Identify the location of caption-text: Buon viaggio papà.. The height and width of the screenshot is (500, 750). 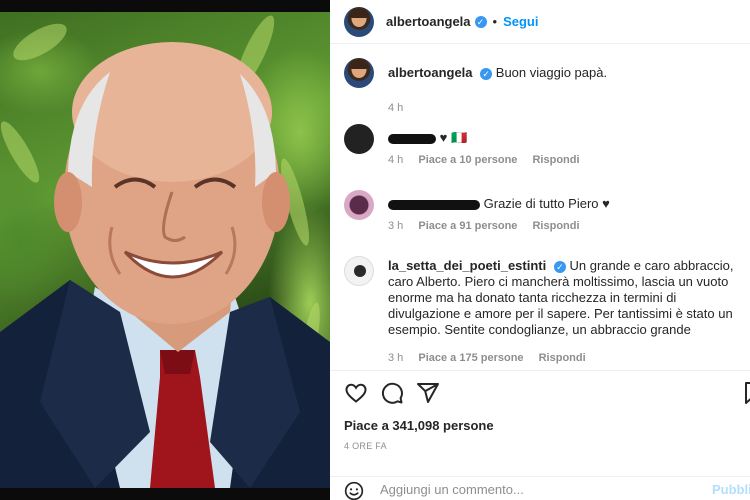
(551, 72).